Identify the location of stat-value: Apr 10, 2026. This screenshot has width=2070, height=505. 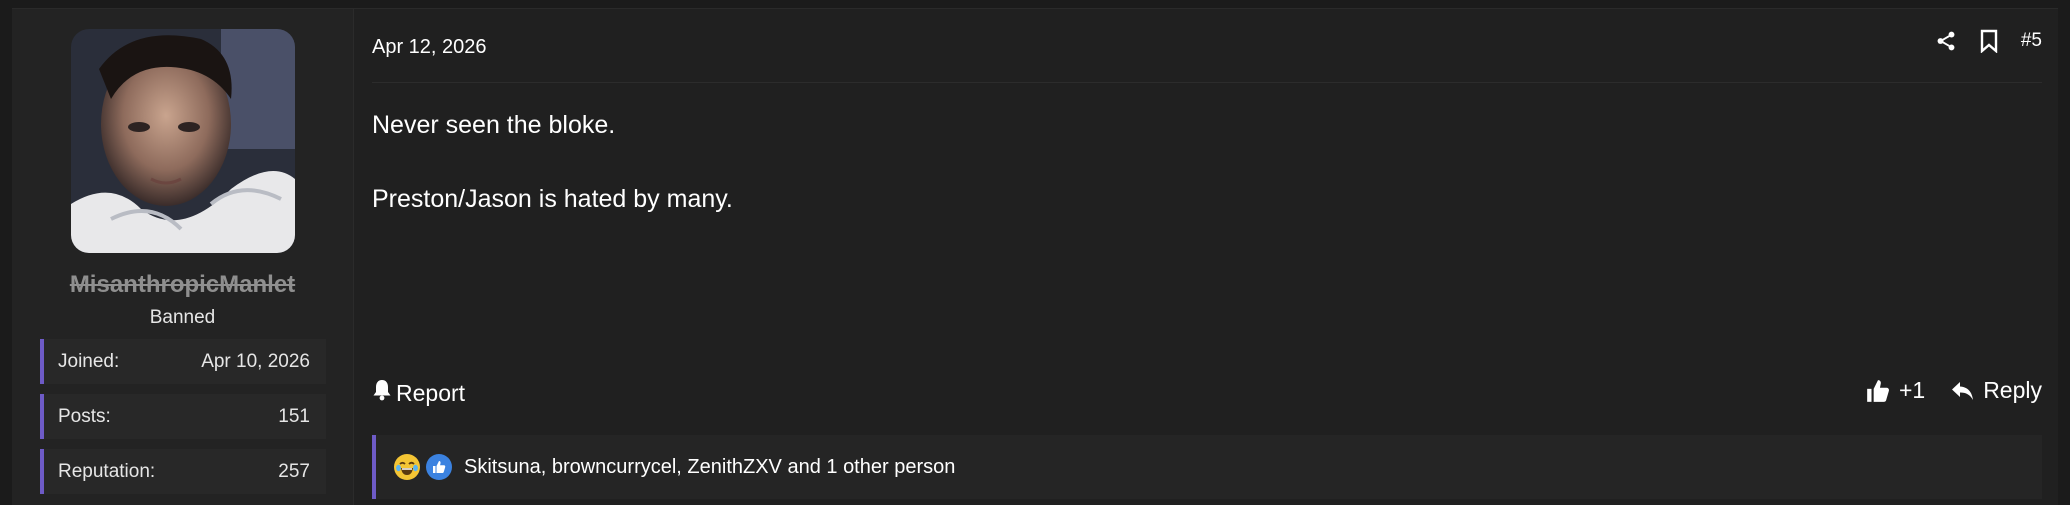
(255, 361).